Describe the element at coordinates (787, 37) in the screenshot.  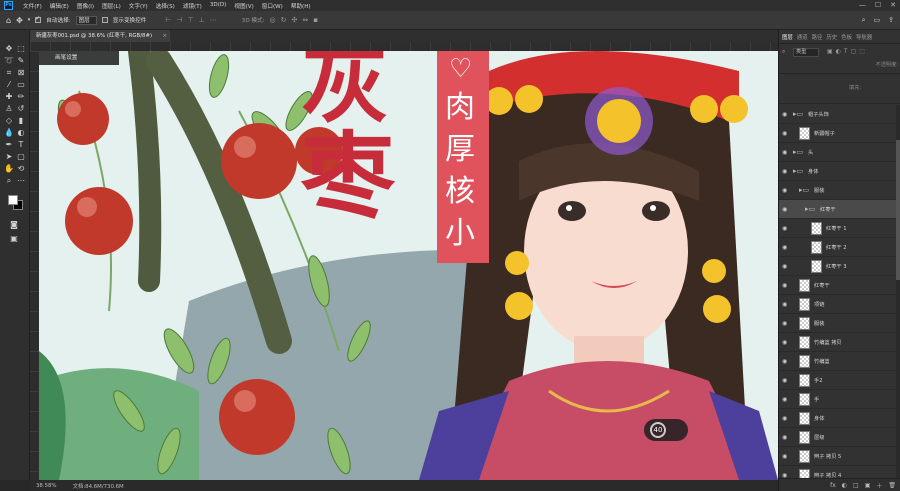
I see `panel-tab: 图层` at that location.